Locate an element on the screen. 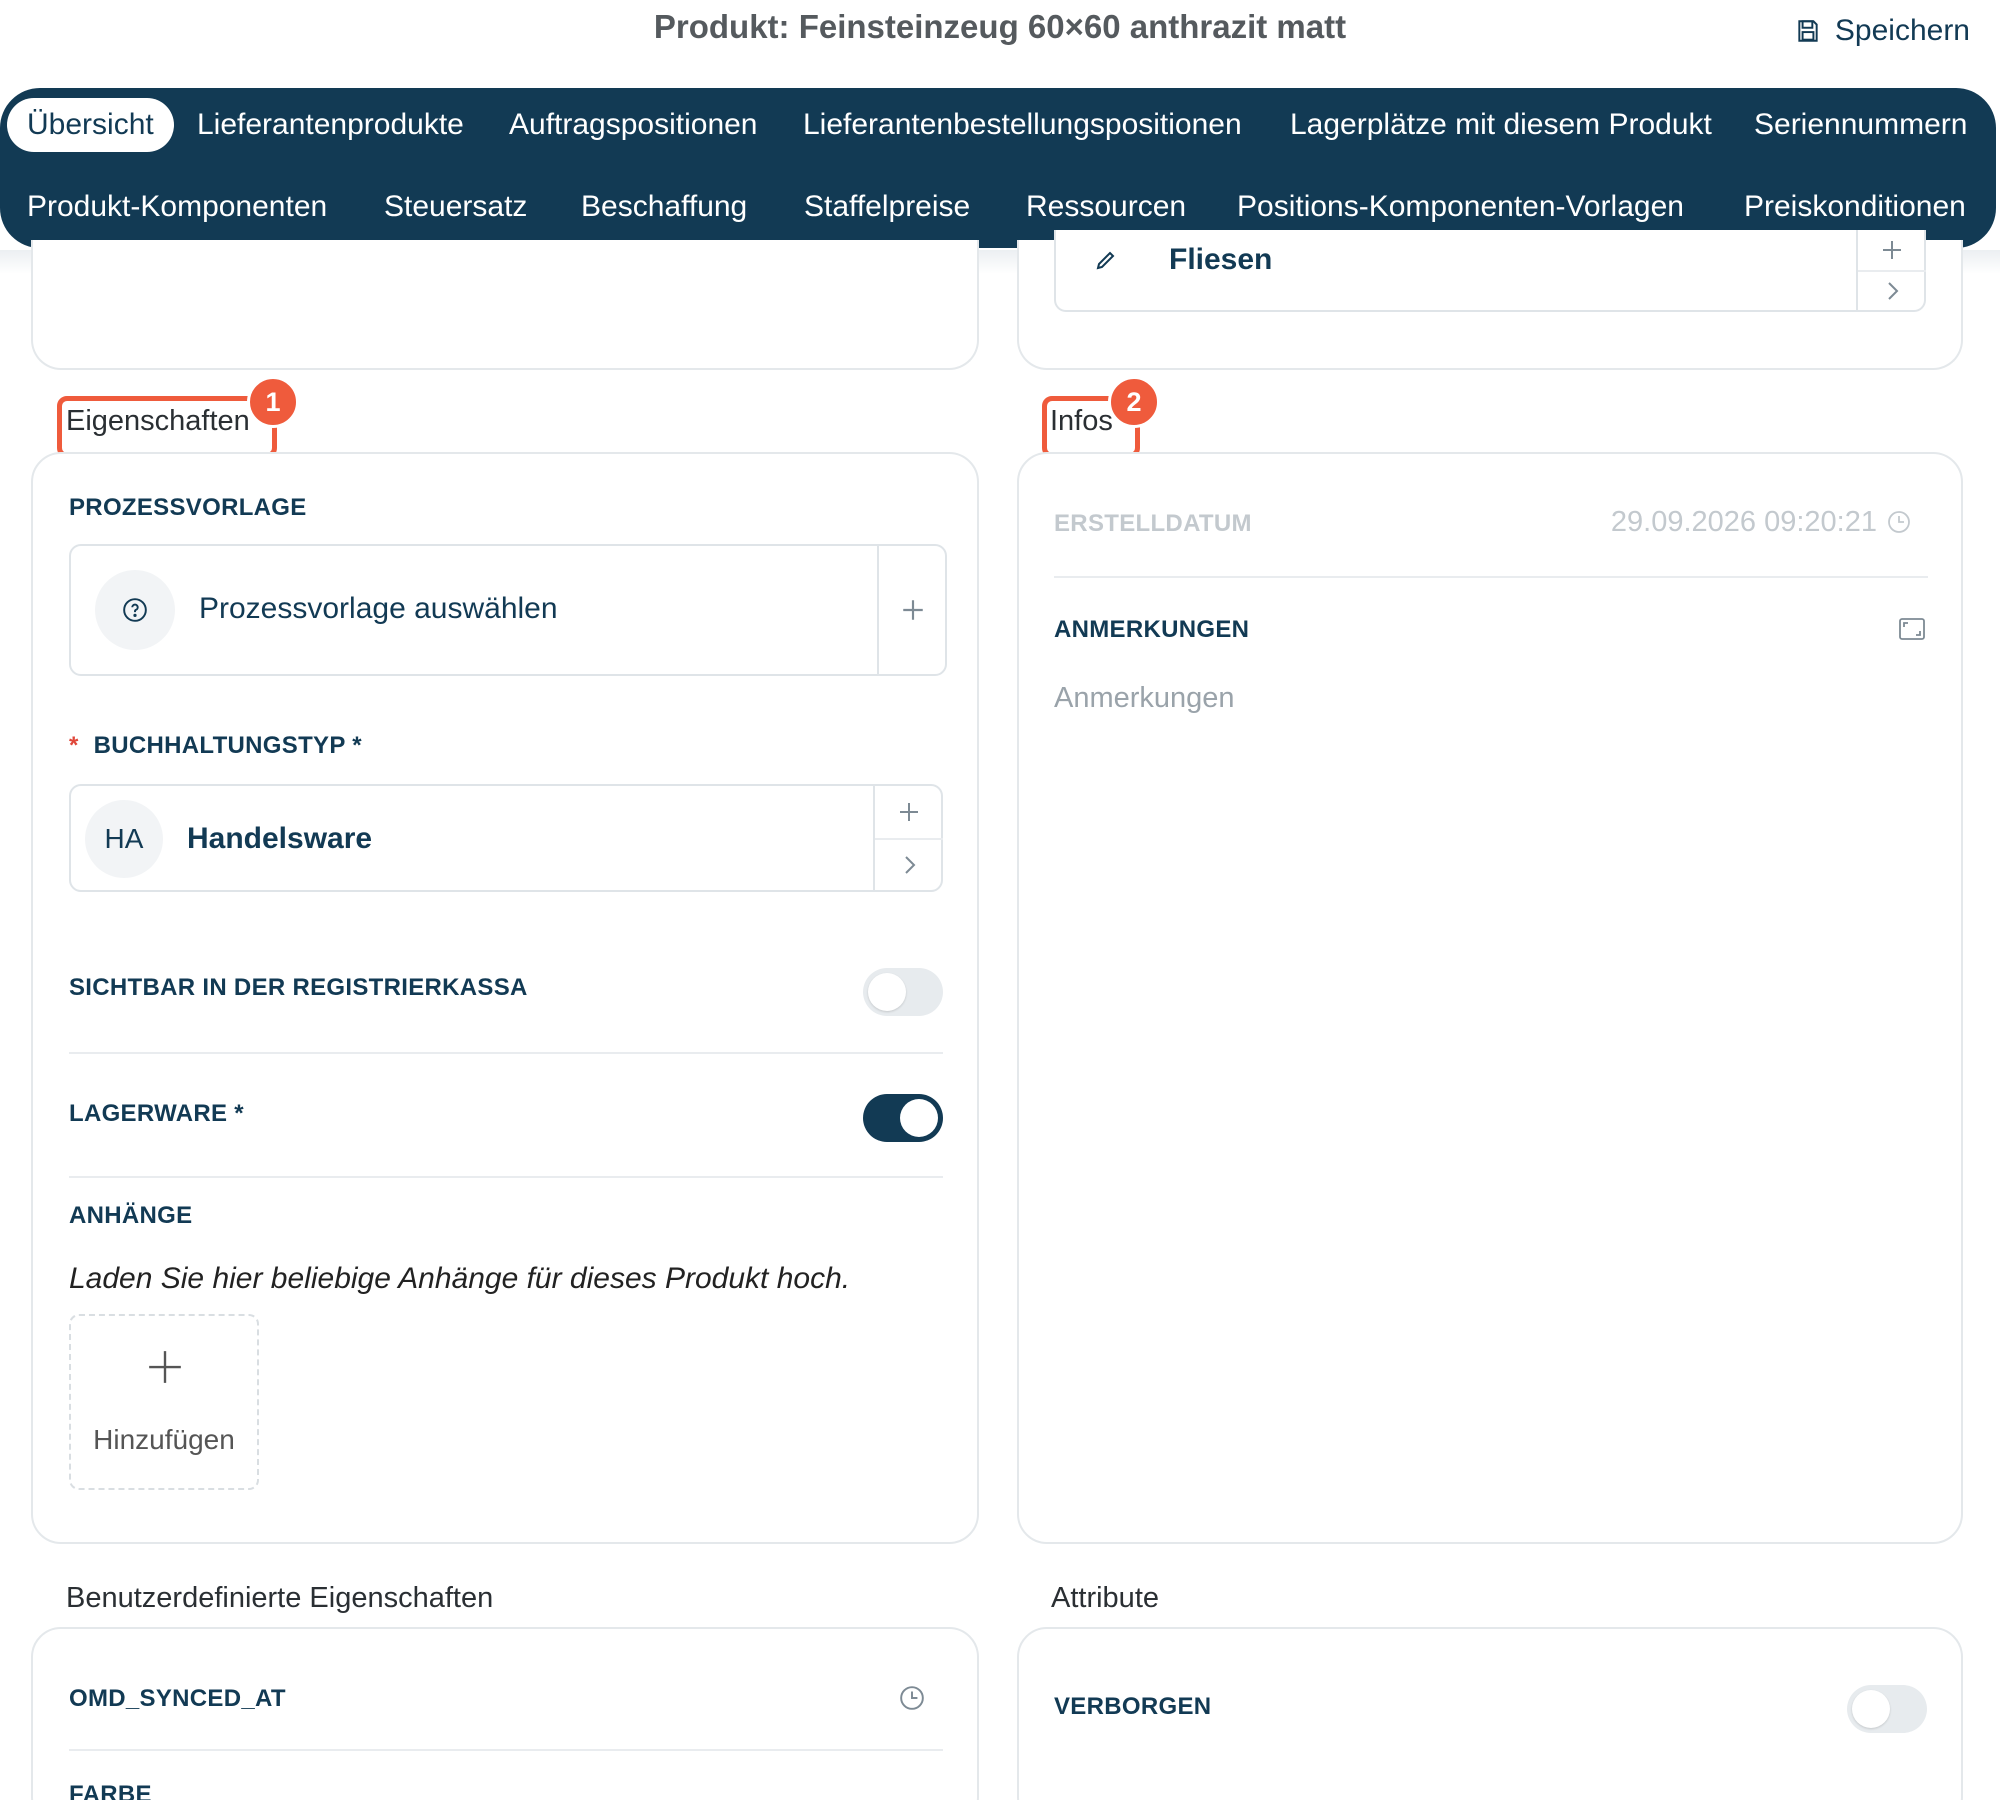 Image resolution: width=2000 pixels, height=1800 pixels. badge-2: 2 is located at coordinates (1134, 402).